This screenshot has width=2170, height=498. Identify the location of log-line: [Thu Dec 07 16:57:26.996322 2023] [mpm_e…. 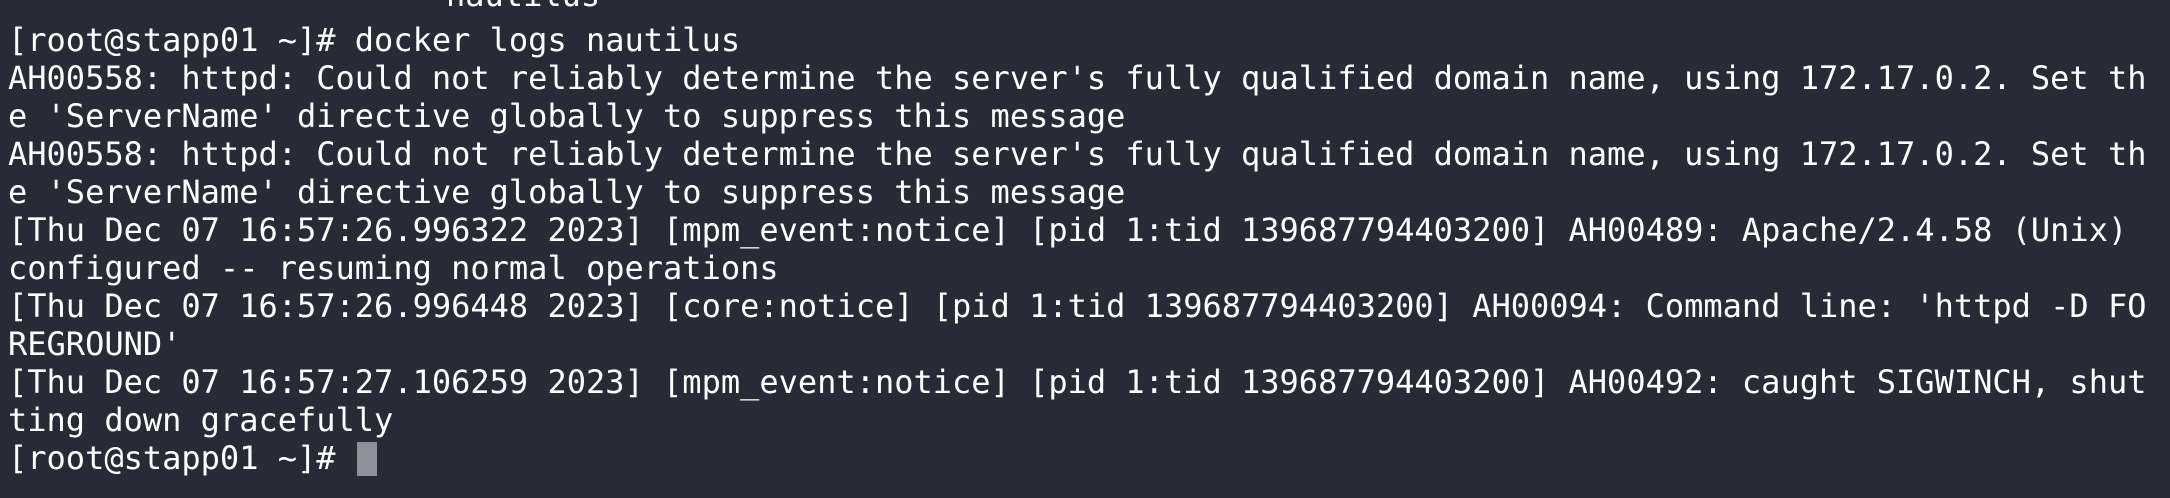
(1068, 230).